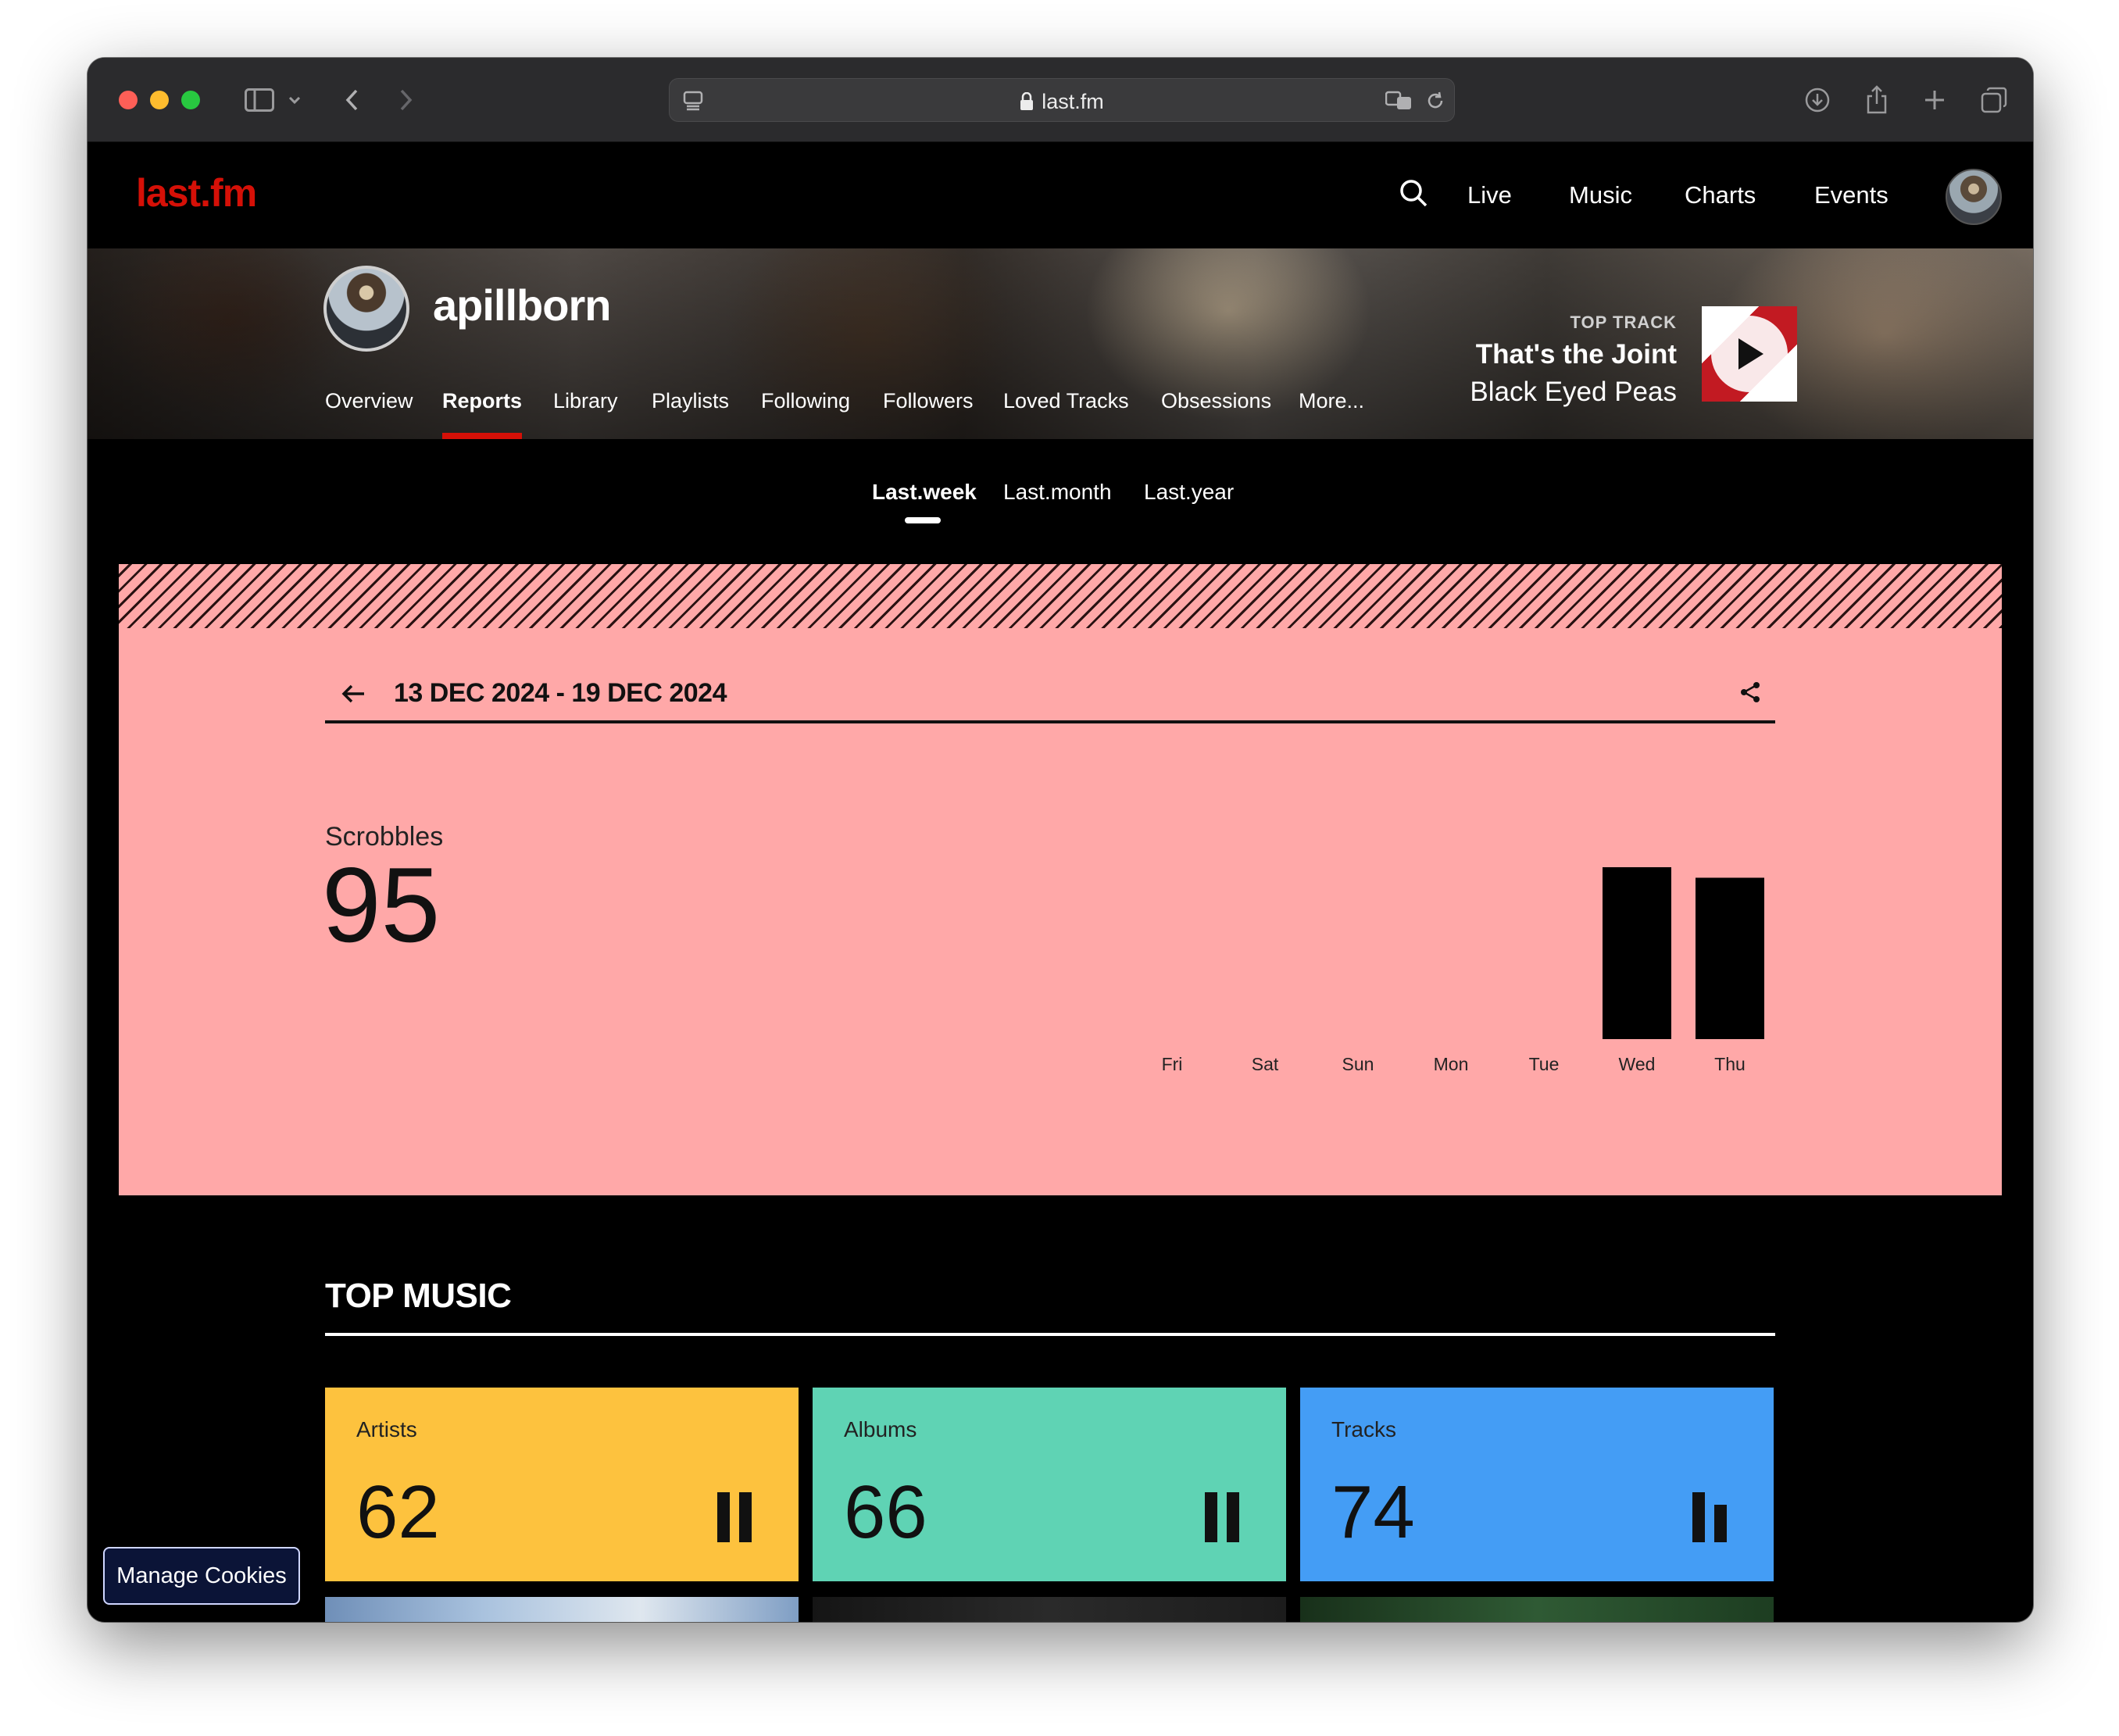 This screenshot has width=2119, height=1736. What do you see at coordinates (386, 1429) in the screenshot?
I see `card-label: Artists` at bounding box center [386, 1429].